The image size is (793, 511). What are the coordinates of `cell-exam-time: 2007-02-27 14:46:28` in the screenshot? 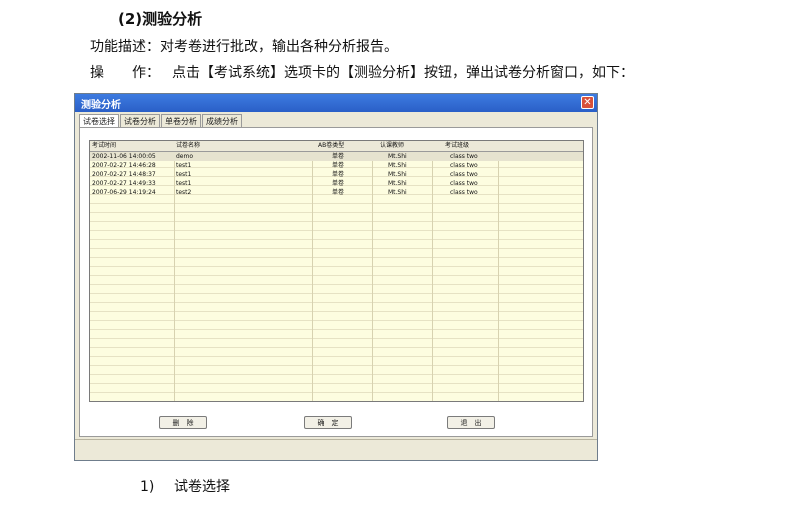 It's located at (124, 165).